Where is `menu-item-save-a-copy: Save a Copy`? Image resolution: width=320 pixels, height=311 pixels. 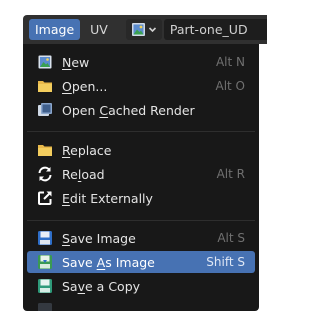
menu-item-save-a-copy: Save a Copy is located at coordinates (141, 286).